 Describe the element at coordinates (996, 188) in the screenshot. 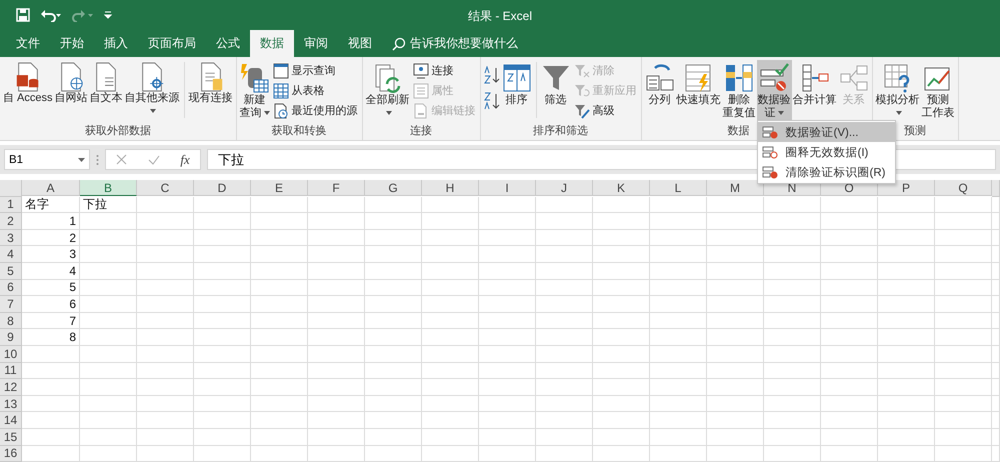

I see `column-header` at that location.